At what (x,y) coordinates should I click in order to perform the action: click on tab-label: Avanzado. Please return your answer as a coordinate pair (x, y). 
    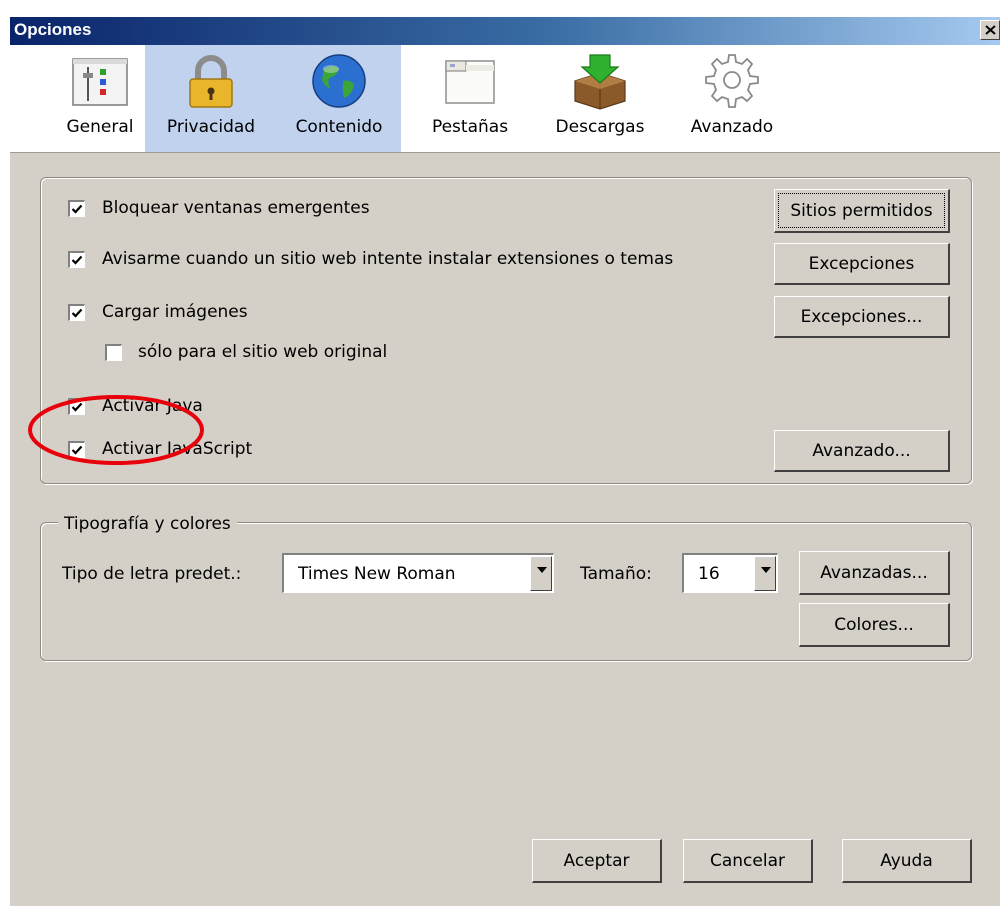
    Looking at the image, I should click on (732, 127).